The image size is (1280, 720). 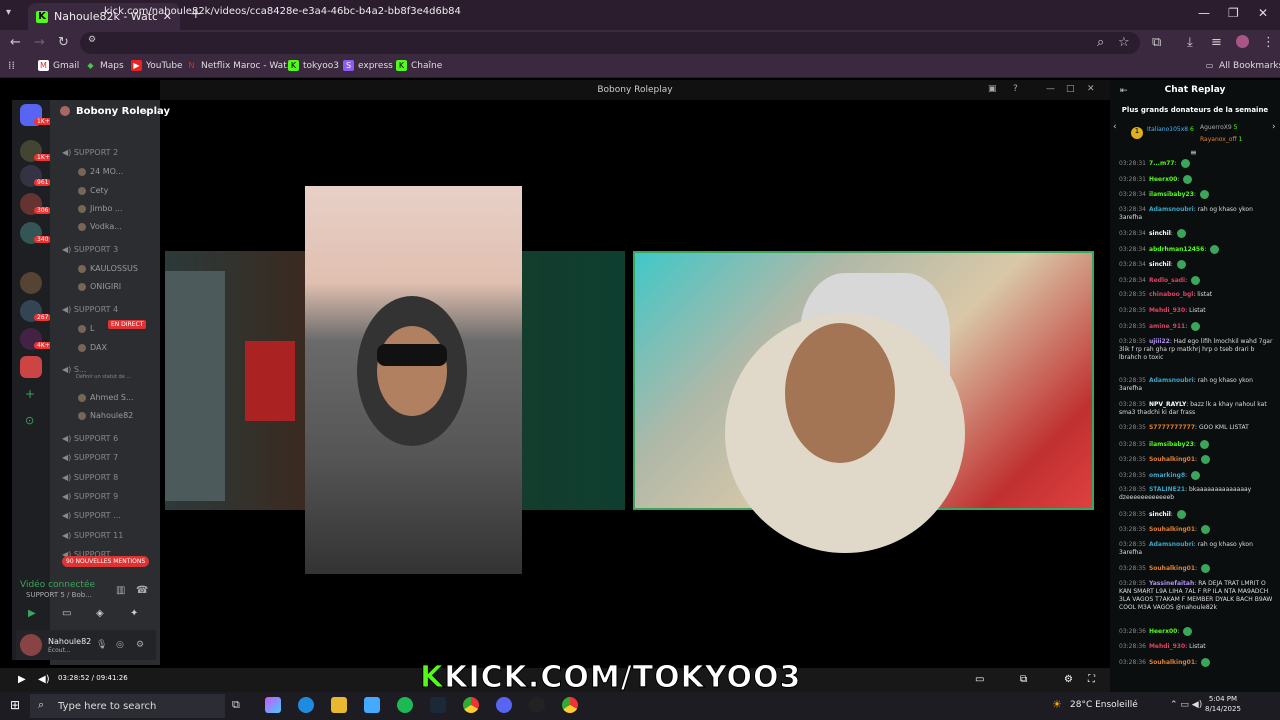 What do you see at coordinates (104, 65) in the screenshot?
I see `bookmark-maps: ◆ Maps` at bounding box center [104, 65].